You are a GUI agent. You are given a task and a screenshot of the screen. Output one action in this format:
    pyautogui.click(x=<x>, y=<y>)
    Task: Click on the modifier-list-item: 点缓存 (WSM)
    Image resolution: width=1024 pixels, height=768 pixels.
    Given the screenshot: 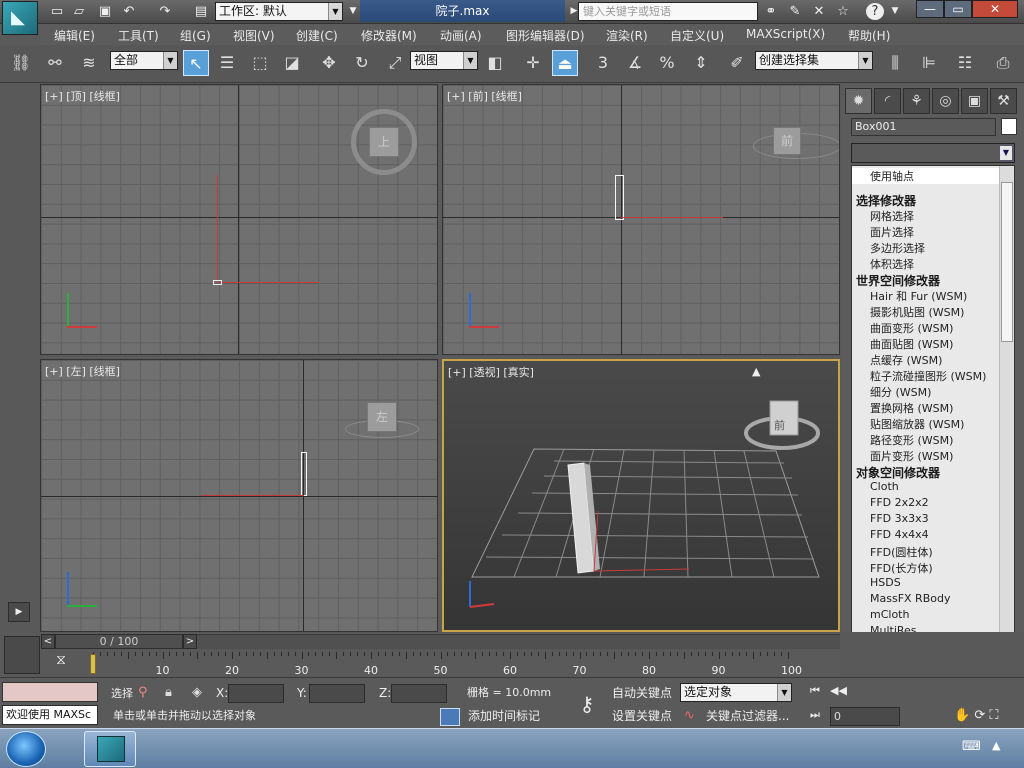 What is the action you would take?
    pyautogui.click(x=926, y=360)
    